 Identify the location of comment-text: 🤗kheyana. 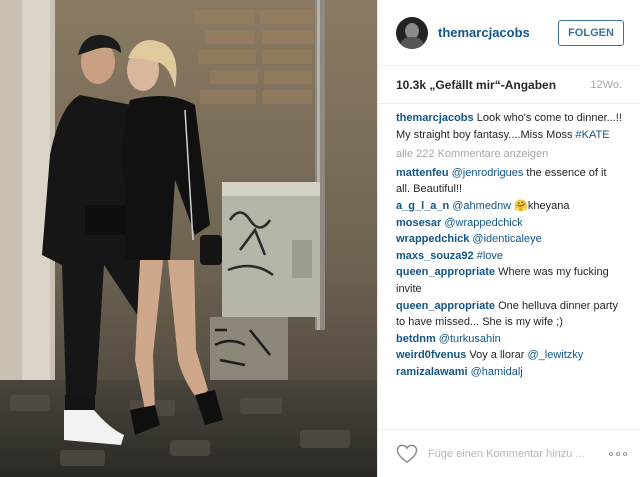
(542, 205).